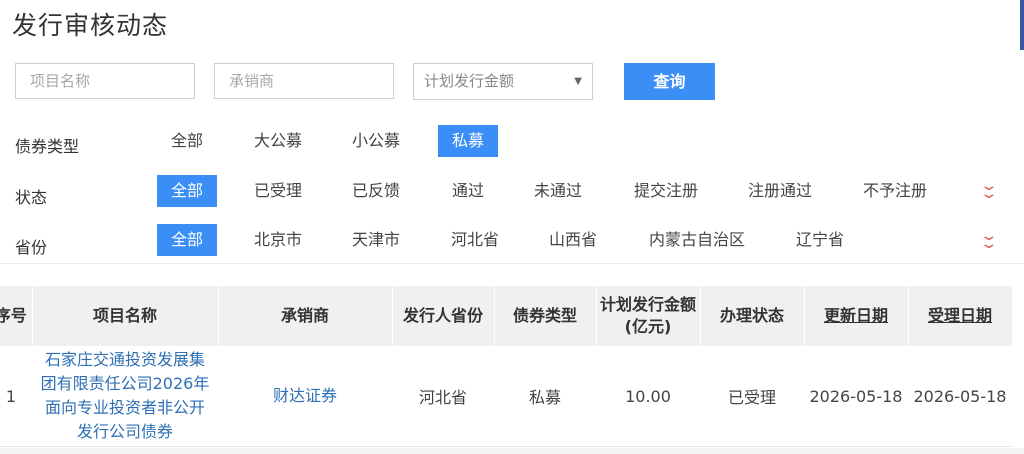 This screenshot has width=1024, height=454. I want to click on status-passed: 通过, so click(468, 191).